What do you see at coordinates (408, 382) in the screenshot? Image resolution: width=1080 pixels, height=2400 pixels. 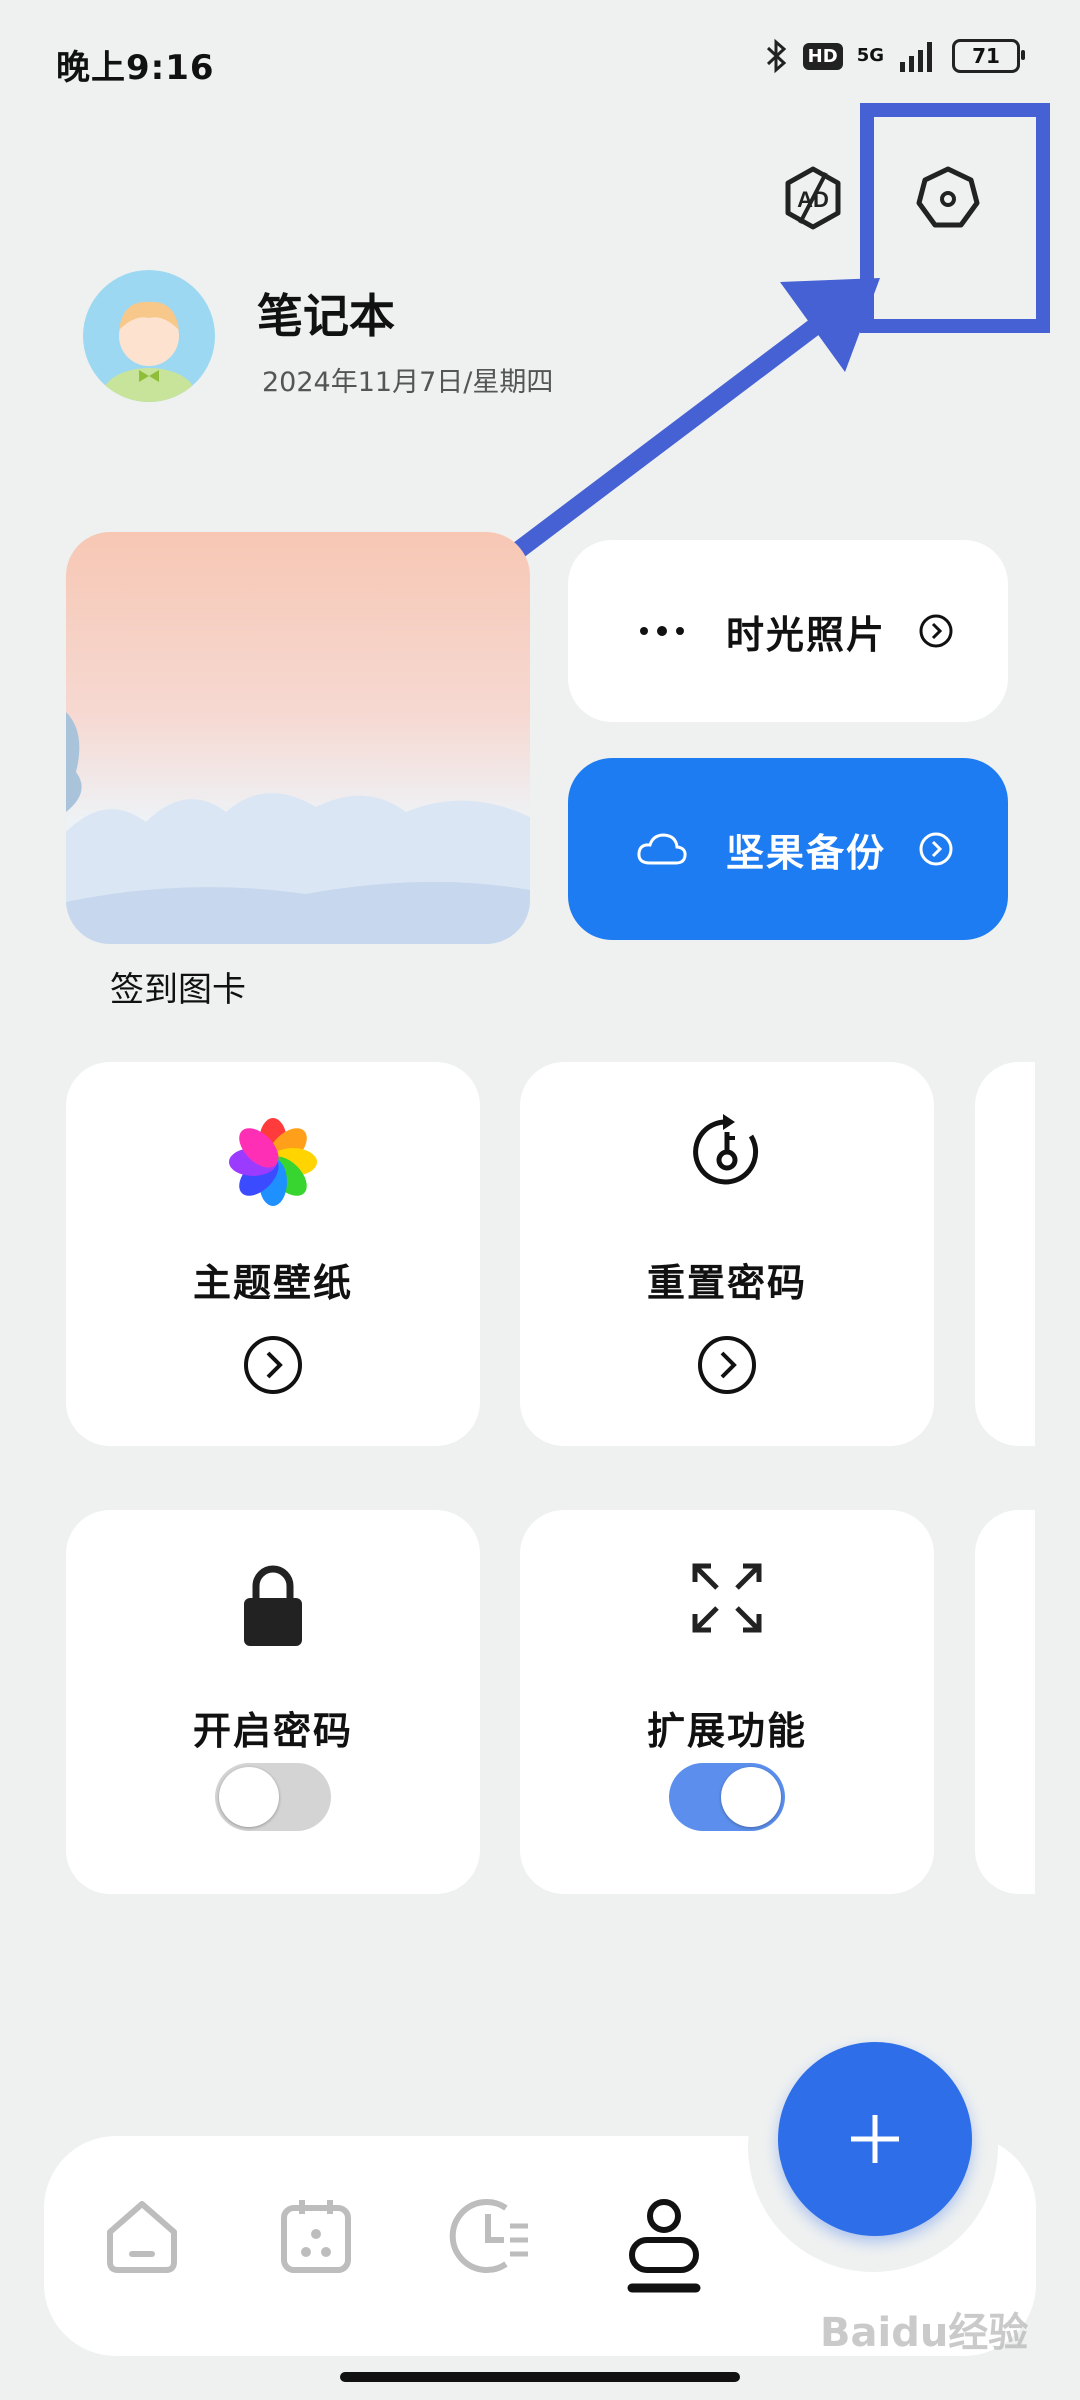 I see `date-label: 2024年11月7日/星期四` at bounding box center [408, 382].